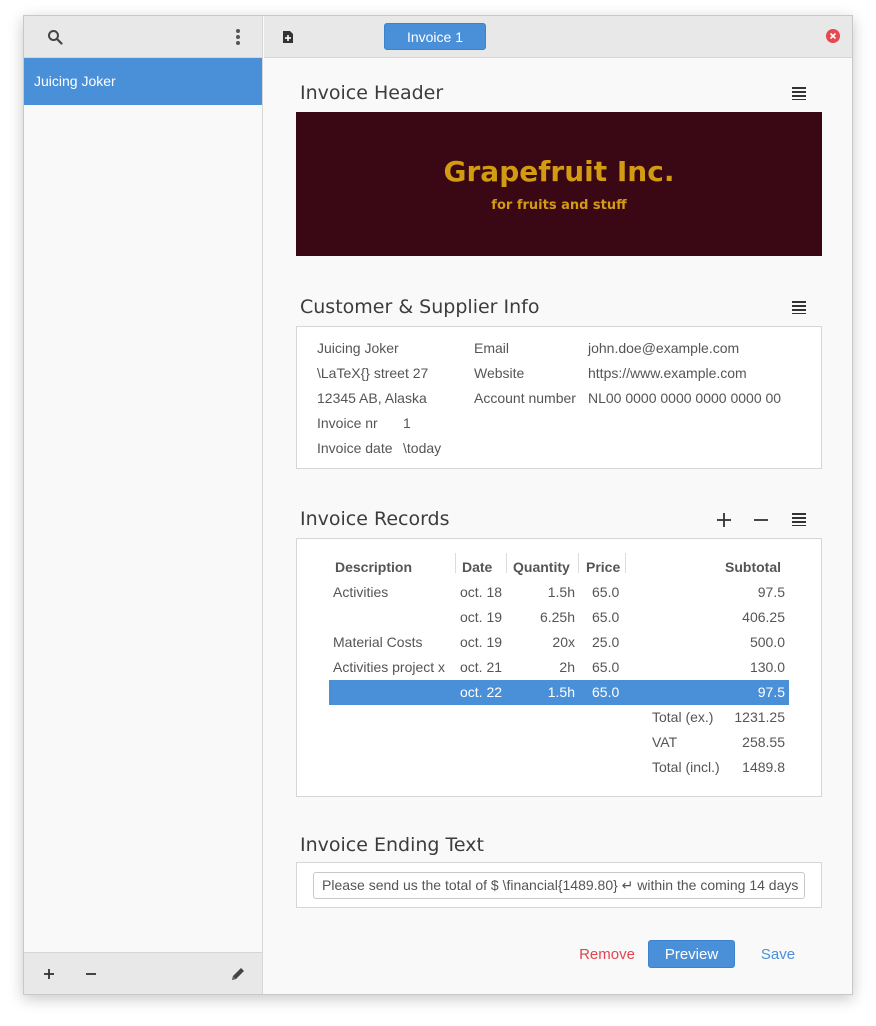 The image size is (876, 1026). I want to click on customer-list: Juicing Joker, so click(143, 81).